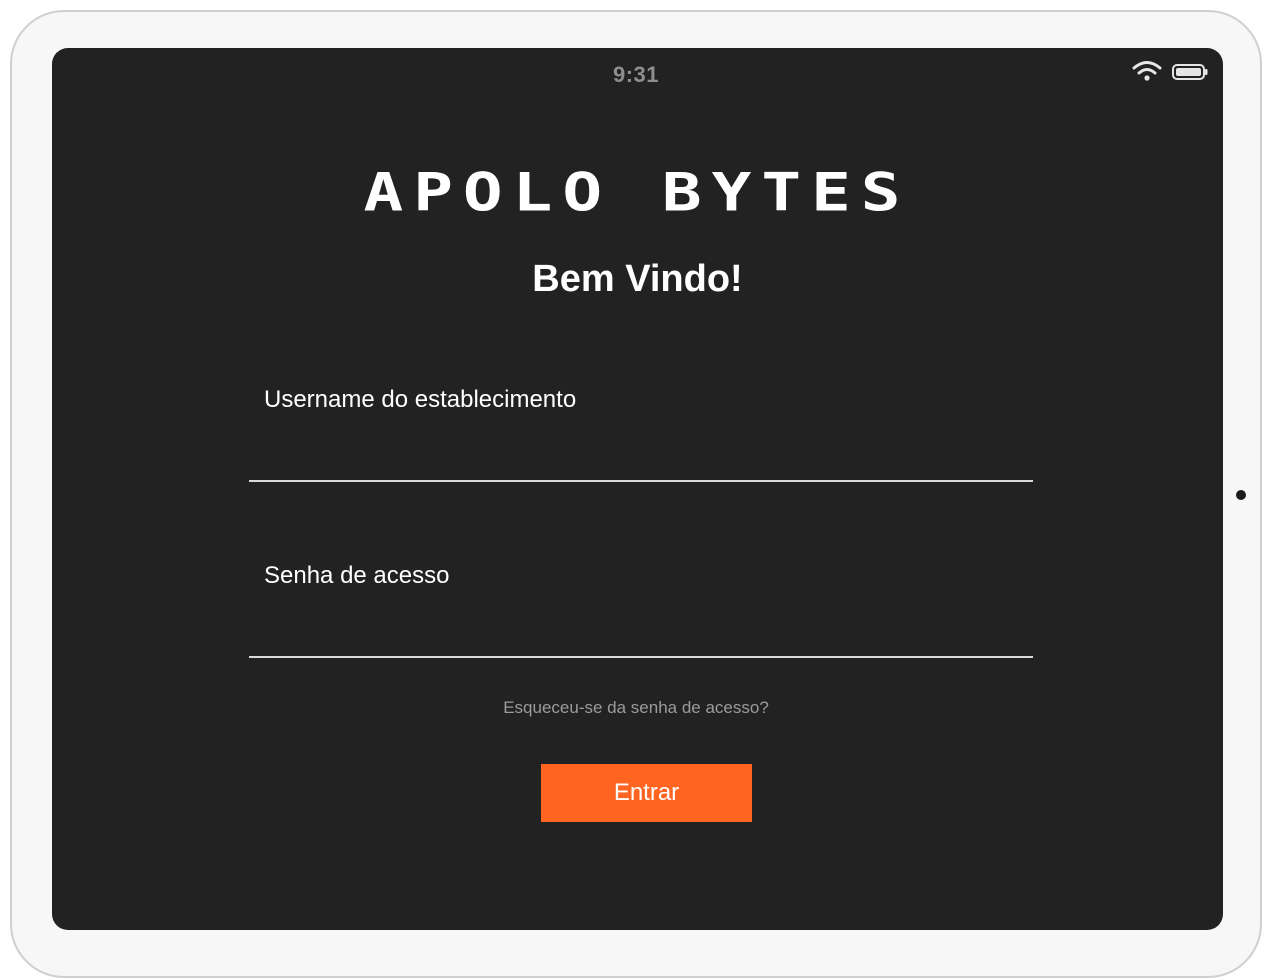 The width and height of the screenshot is (1265, 978). What do you see at coordinates (637, 279) in the screenshot?
I see `welcome-title: Bem Vindo!` at bounding box center [637, 279].